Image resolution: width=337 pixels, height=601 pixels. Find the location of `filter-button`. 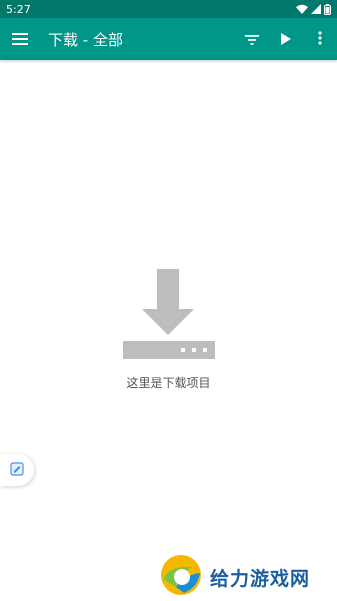

filter-button is located at coordinates (252, 39).